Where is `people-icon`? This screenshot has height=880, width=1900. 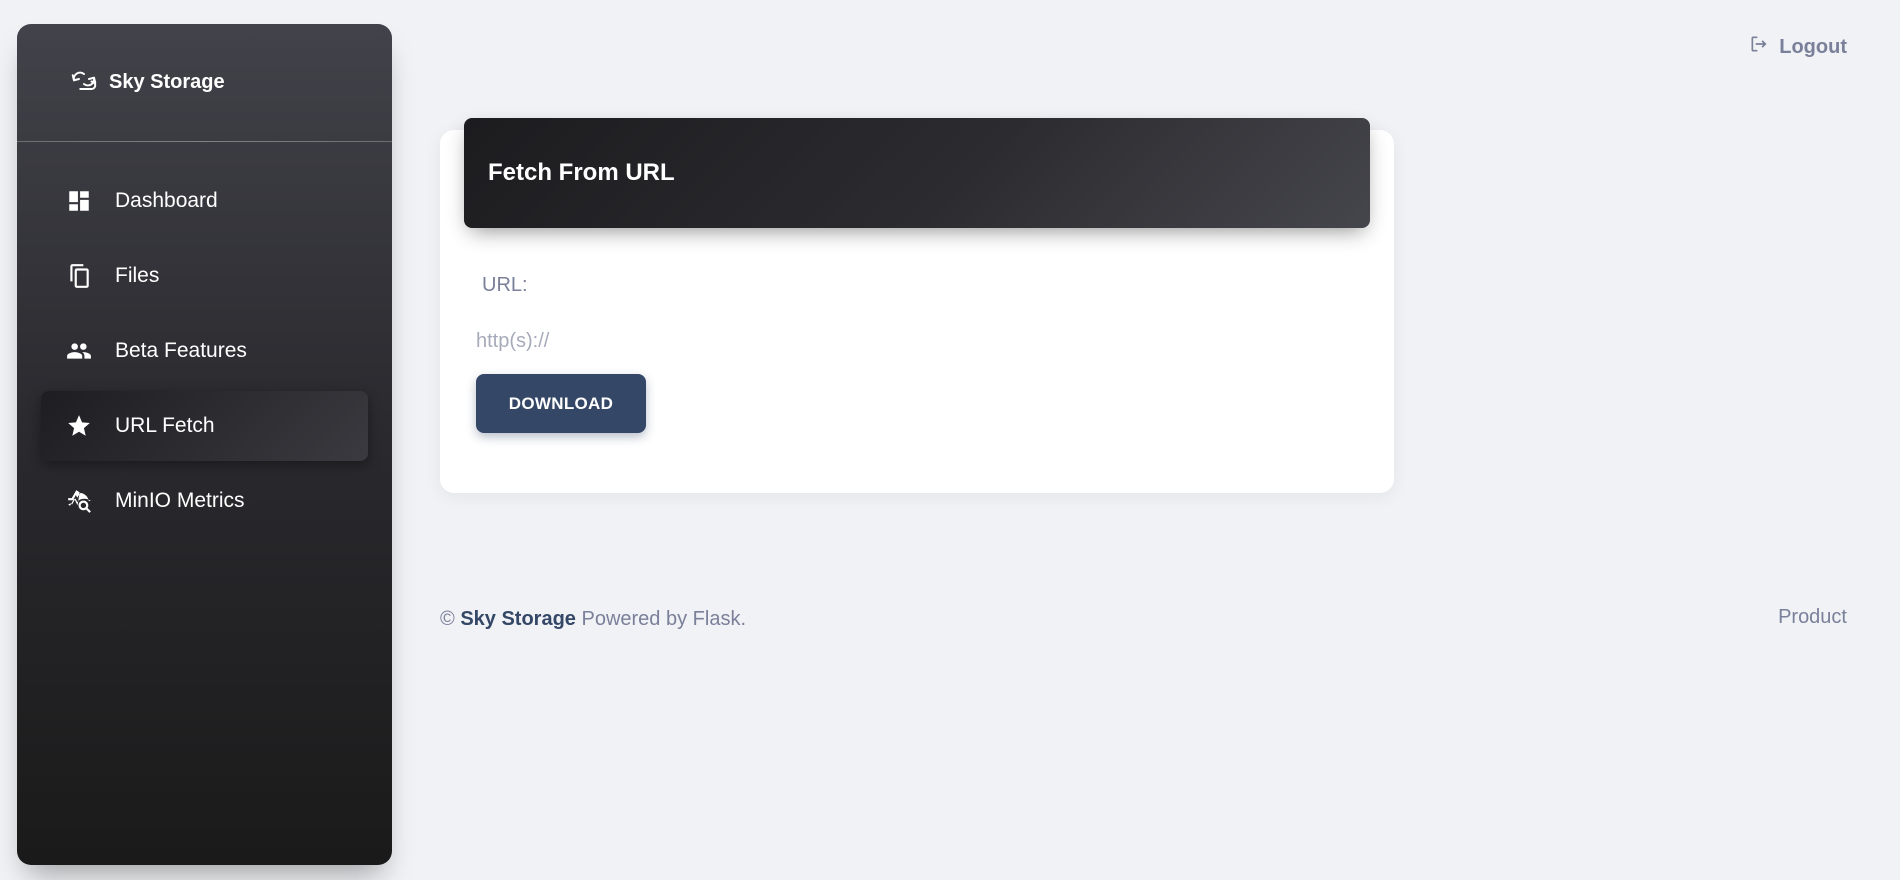 people-icon is located at coordinates (79, 351).